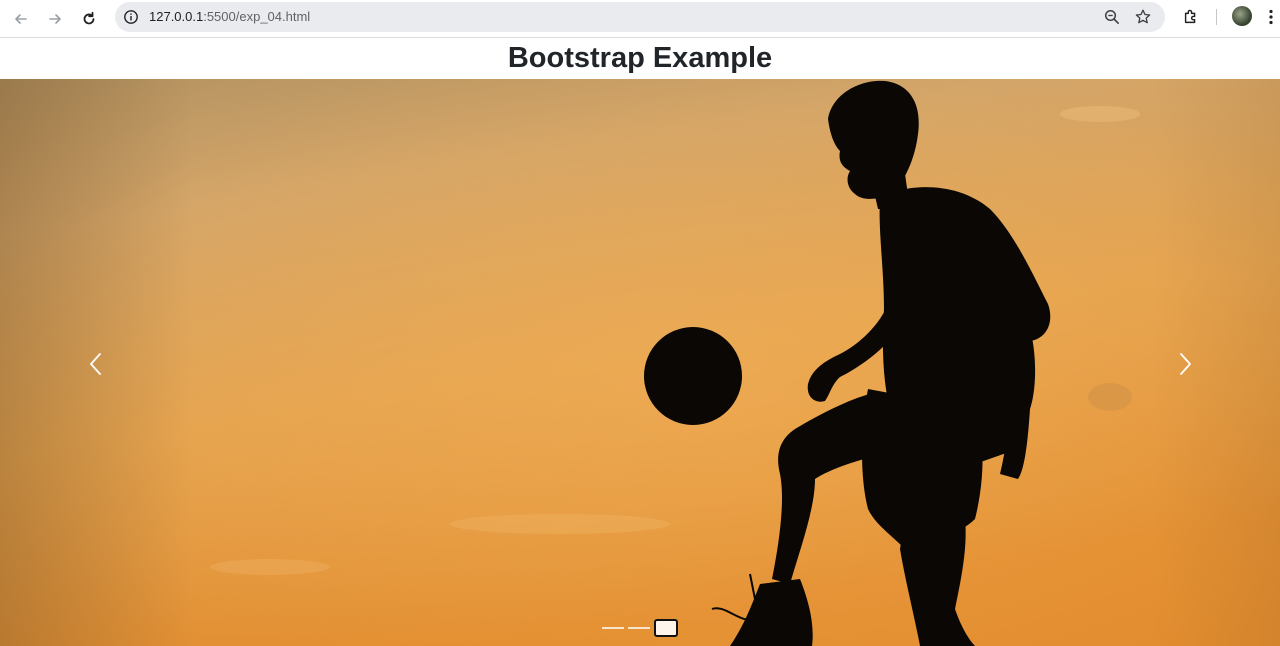 The image size is (1280, 646). What do you see at coordinates (1143, 17) in the screenshot?
I see `bookmark-star-icon` at bounding box center [1143, 17].